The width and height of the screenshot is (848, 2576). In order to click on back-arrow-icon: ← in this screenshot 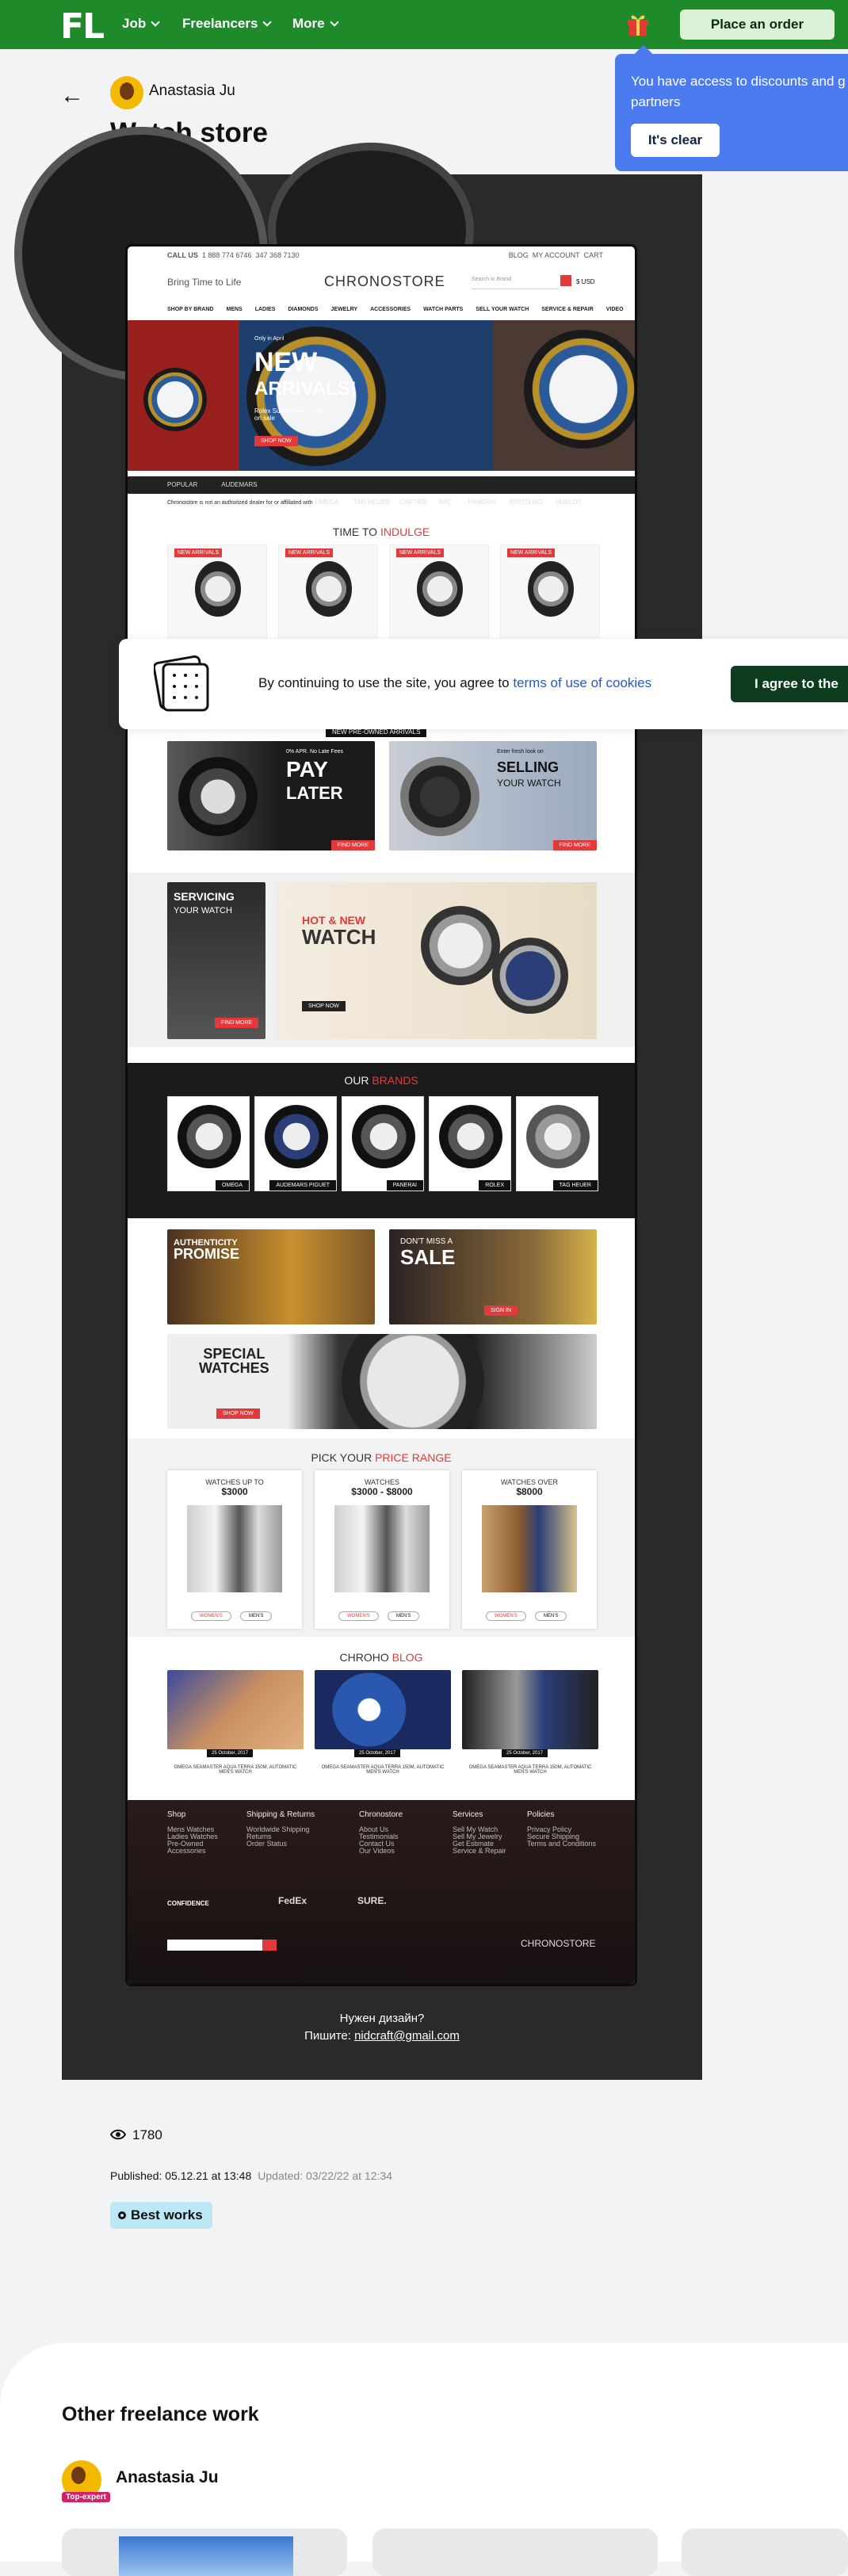, I will do `click(72, 95)`.